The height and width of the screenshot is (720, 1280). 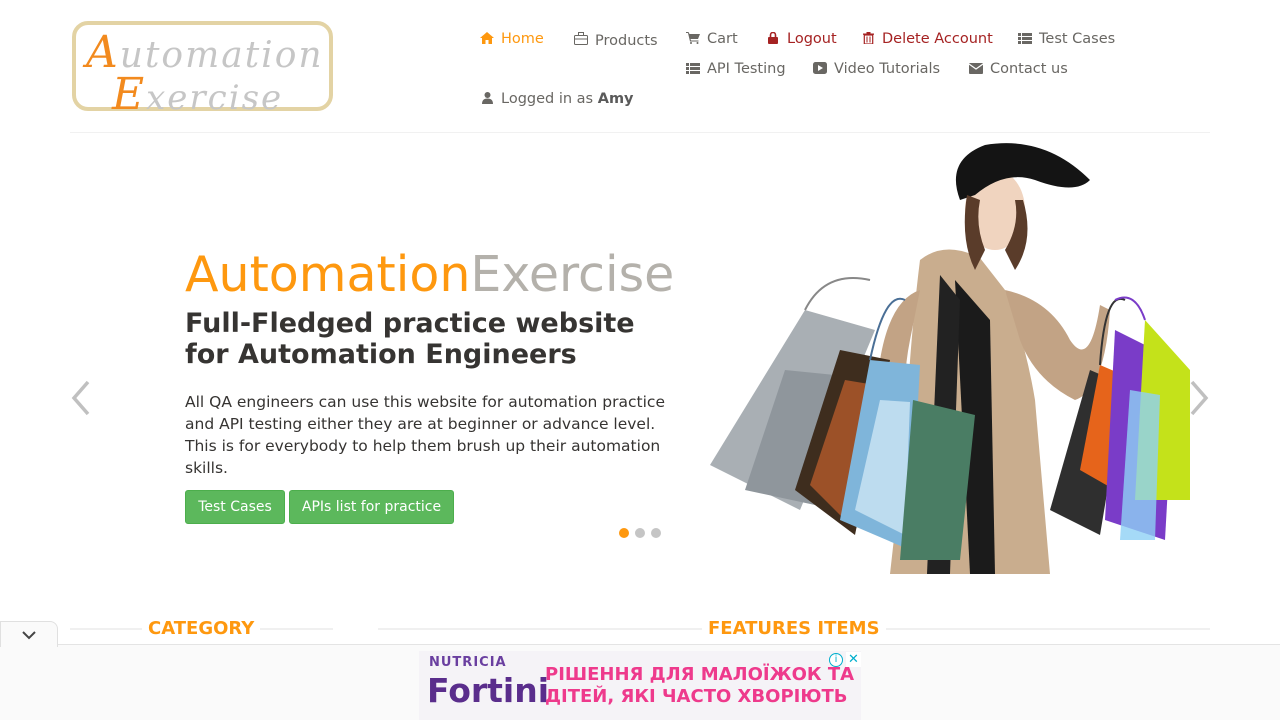 I want to click on nav-products-label: Products, so click(x=626, y=41).